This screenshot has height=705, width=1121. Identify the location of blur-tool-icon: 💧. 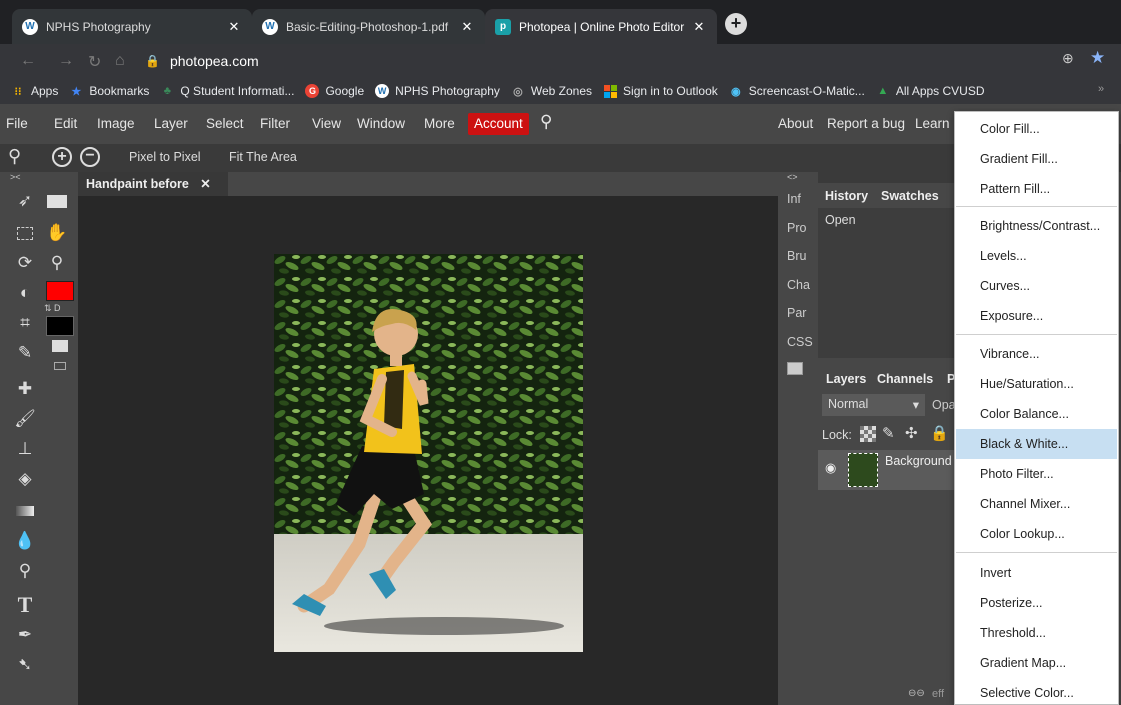
(25, 541).